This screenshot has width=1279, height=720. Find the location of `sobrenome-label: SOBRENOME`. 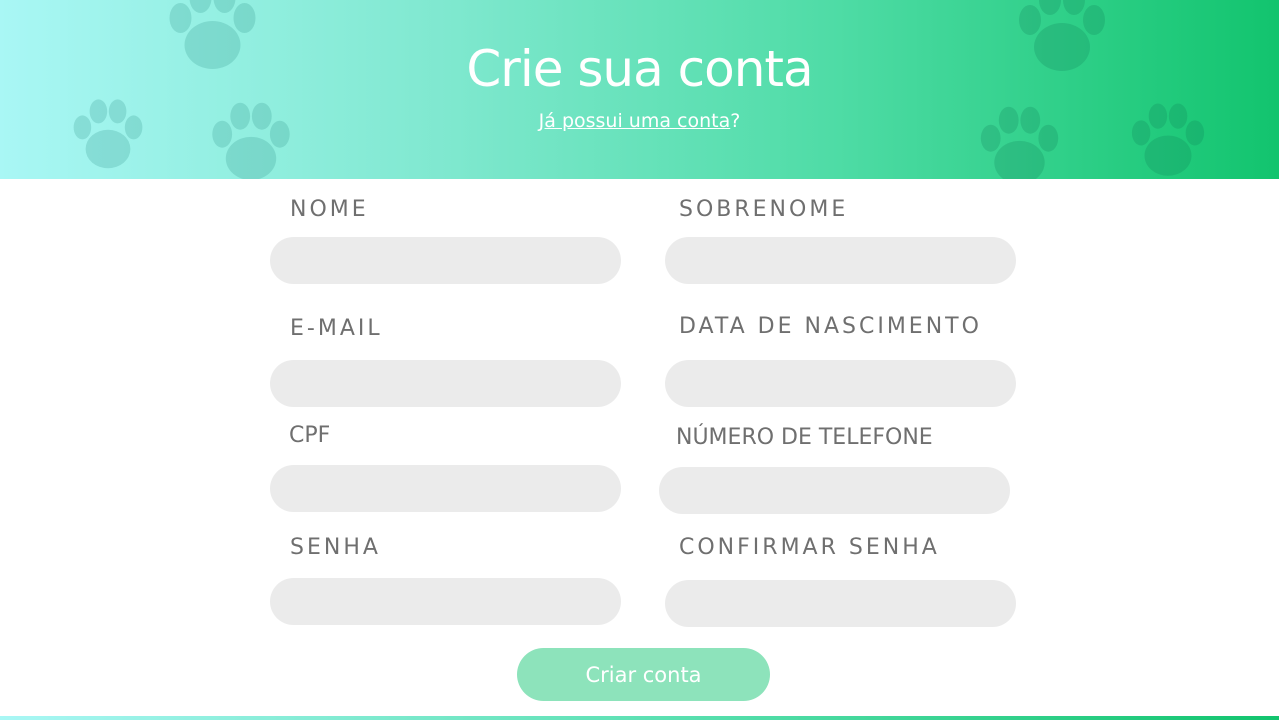

sobrenome-label: SOBRENOME is located at coordinates (764, 209).